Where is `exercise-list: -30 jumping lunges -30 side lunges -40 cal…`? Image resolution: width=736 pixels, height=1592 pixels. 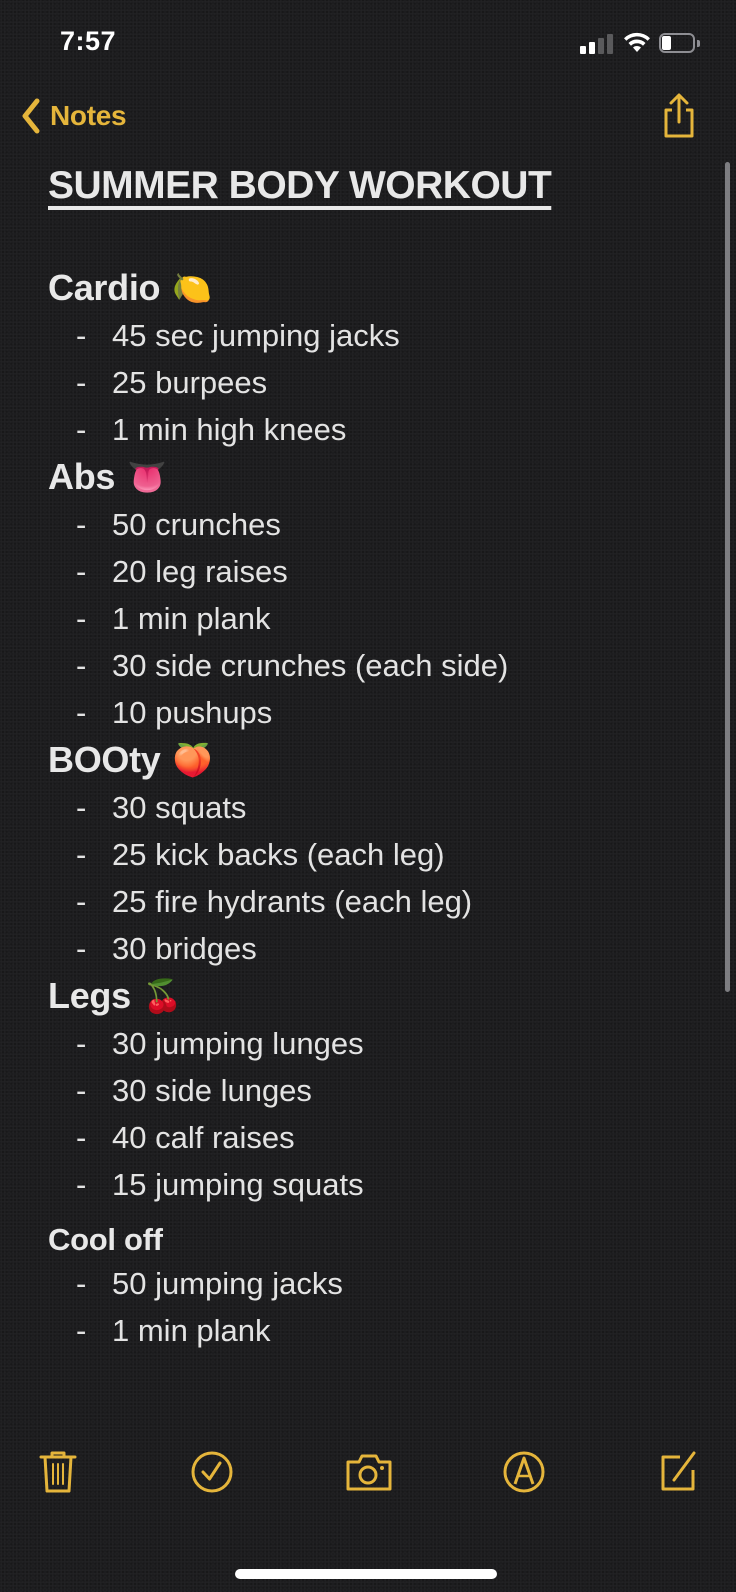
exercise-list: -30 jumping lunges -30 side lunges -40 cal… is located at coordinates (378, 1114).